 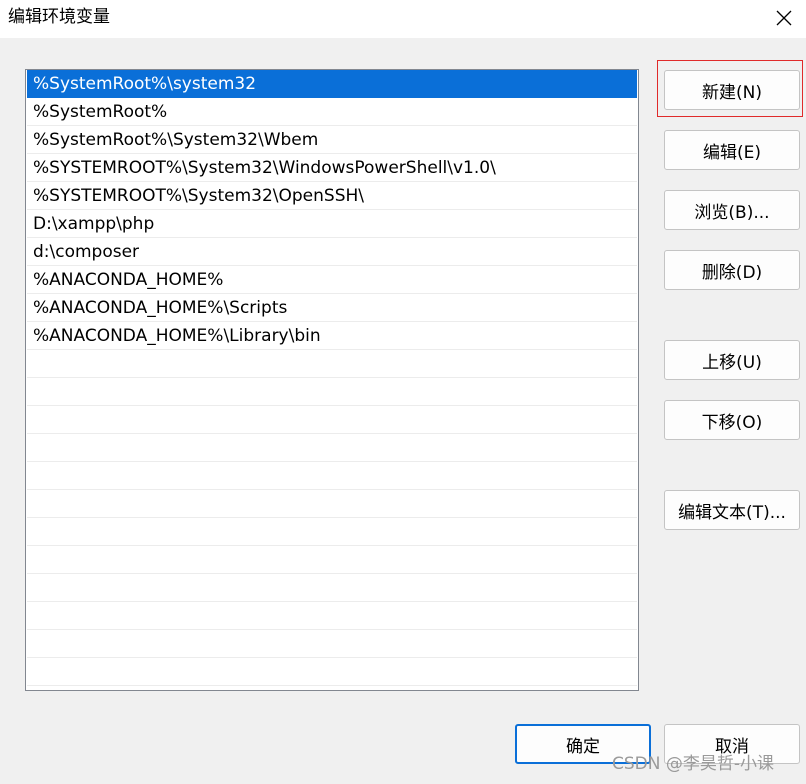 I want to click on watermark: CSDN @李昊哲-小课, so click(x=693, y=764).